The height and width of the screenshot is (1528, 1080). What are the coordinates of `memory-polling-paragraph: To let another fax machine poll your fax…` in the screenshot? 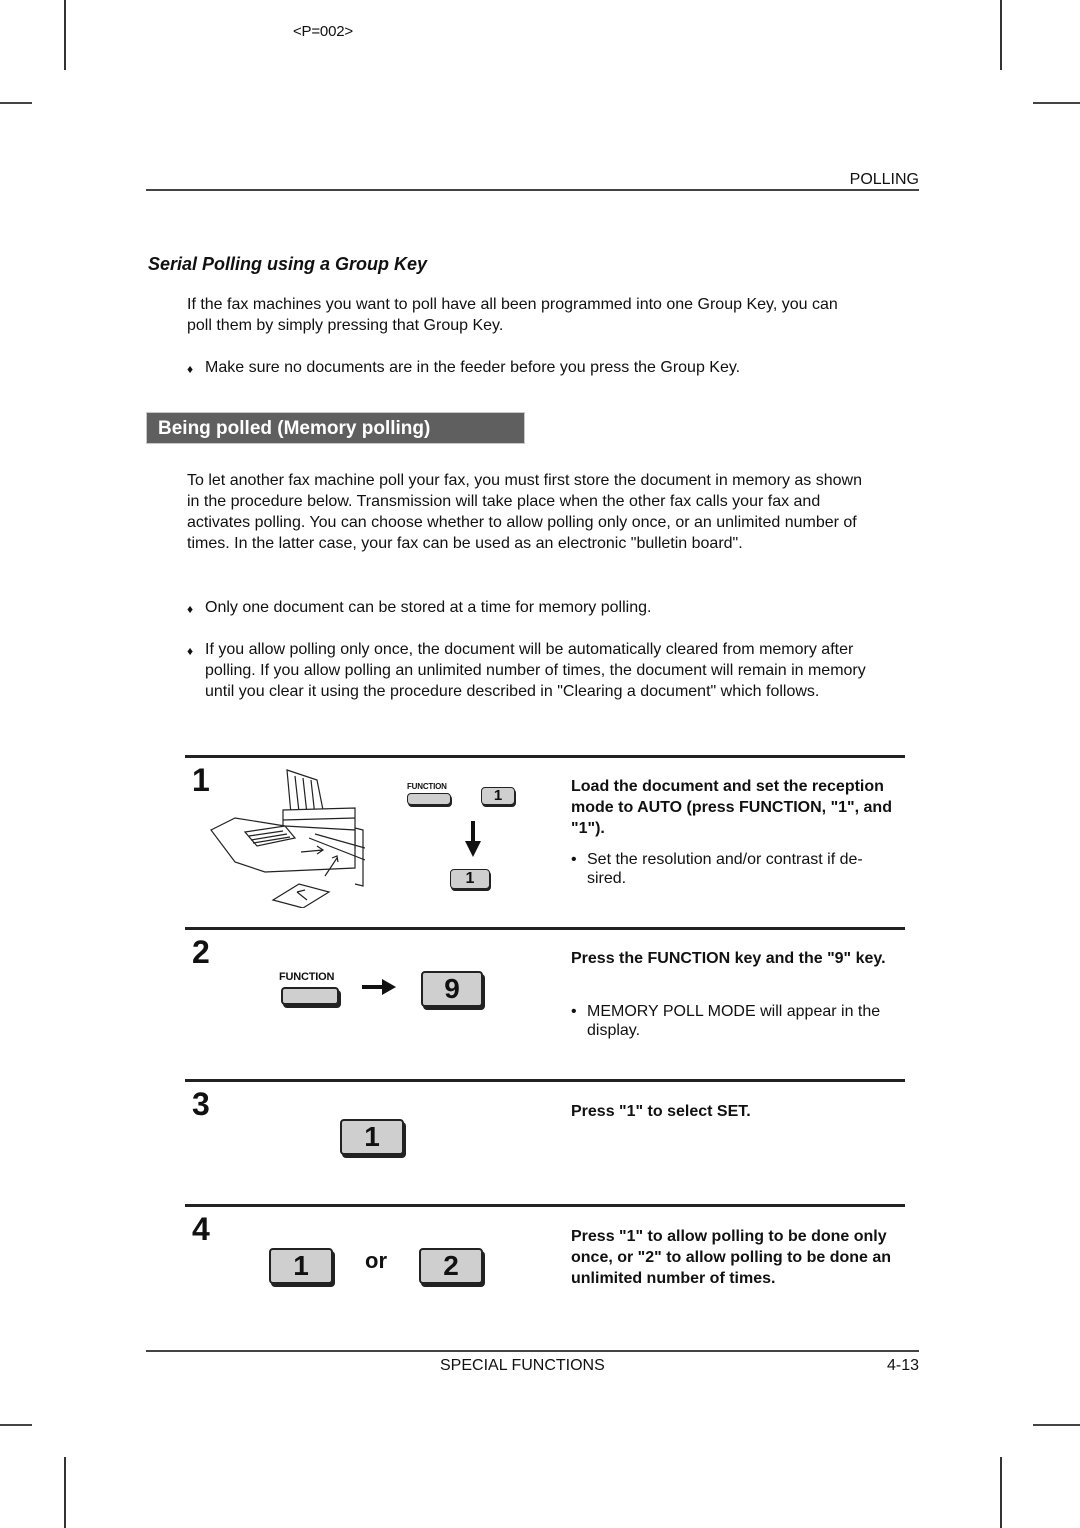 It's located at (524, 512).